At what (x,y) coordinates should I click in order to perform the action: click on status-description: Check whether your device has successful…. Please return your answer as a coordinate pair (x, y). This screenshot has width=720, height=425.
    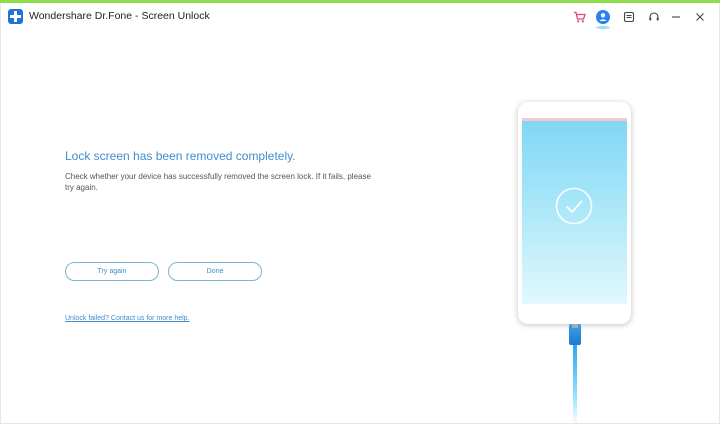
    Looking at the image, I should click on (218, 182).